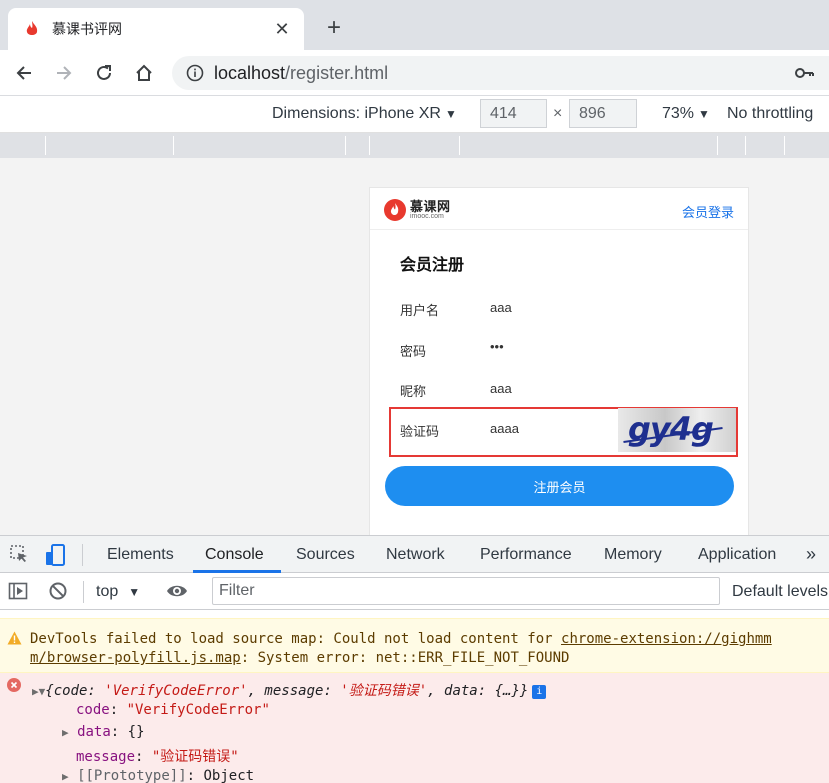  What do you see at coordinates (770, 114) in the screenshot?
I see `throttling-dropdown: No throttling` at bounding box center [770, 114].